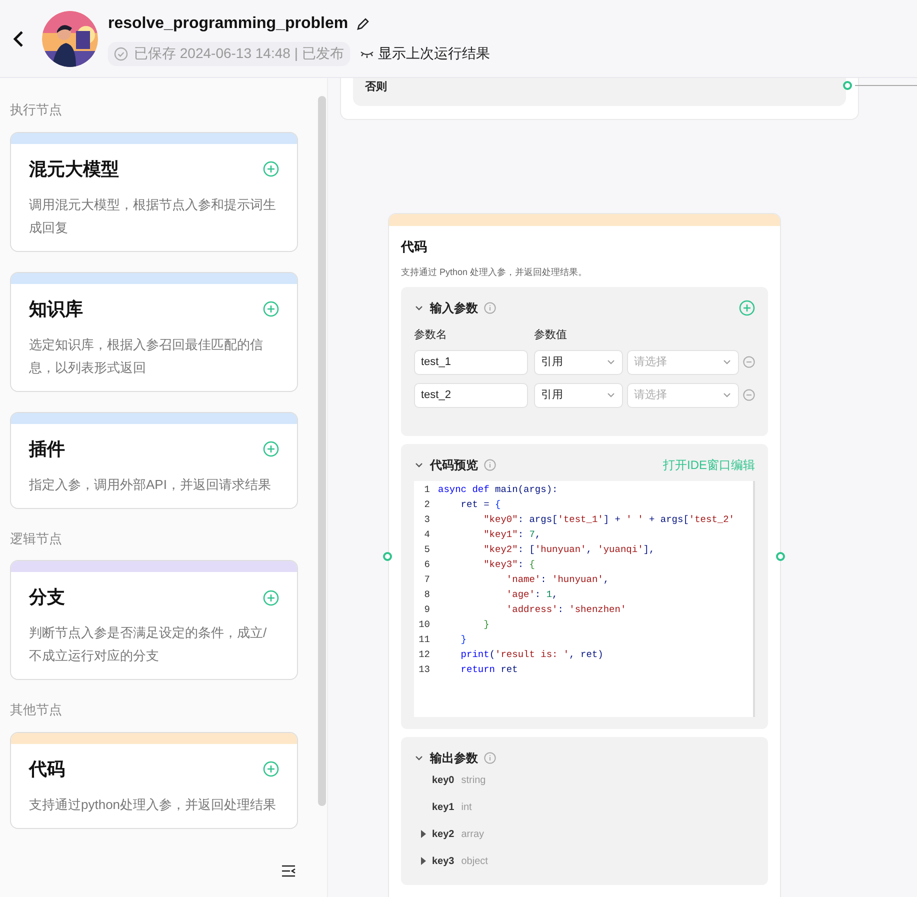 The width and height of the screenshot is (917, 897). Describe the element at coordinates (511, 535) in the screenshot. I see `code-line: "key1": 7,` at that location.